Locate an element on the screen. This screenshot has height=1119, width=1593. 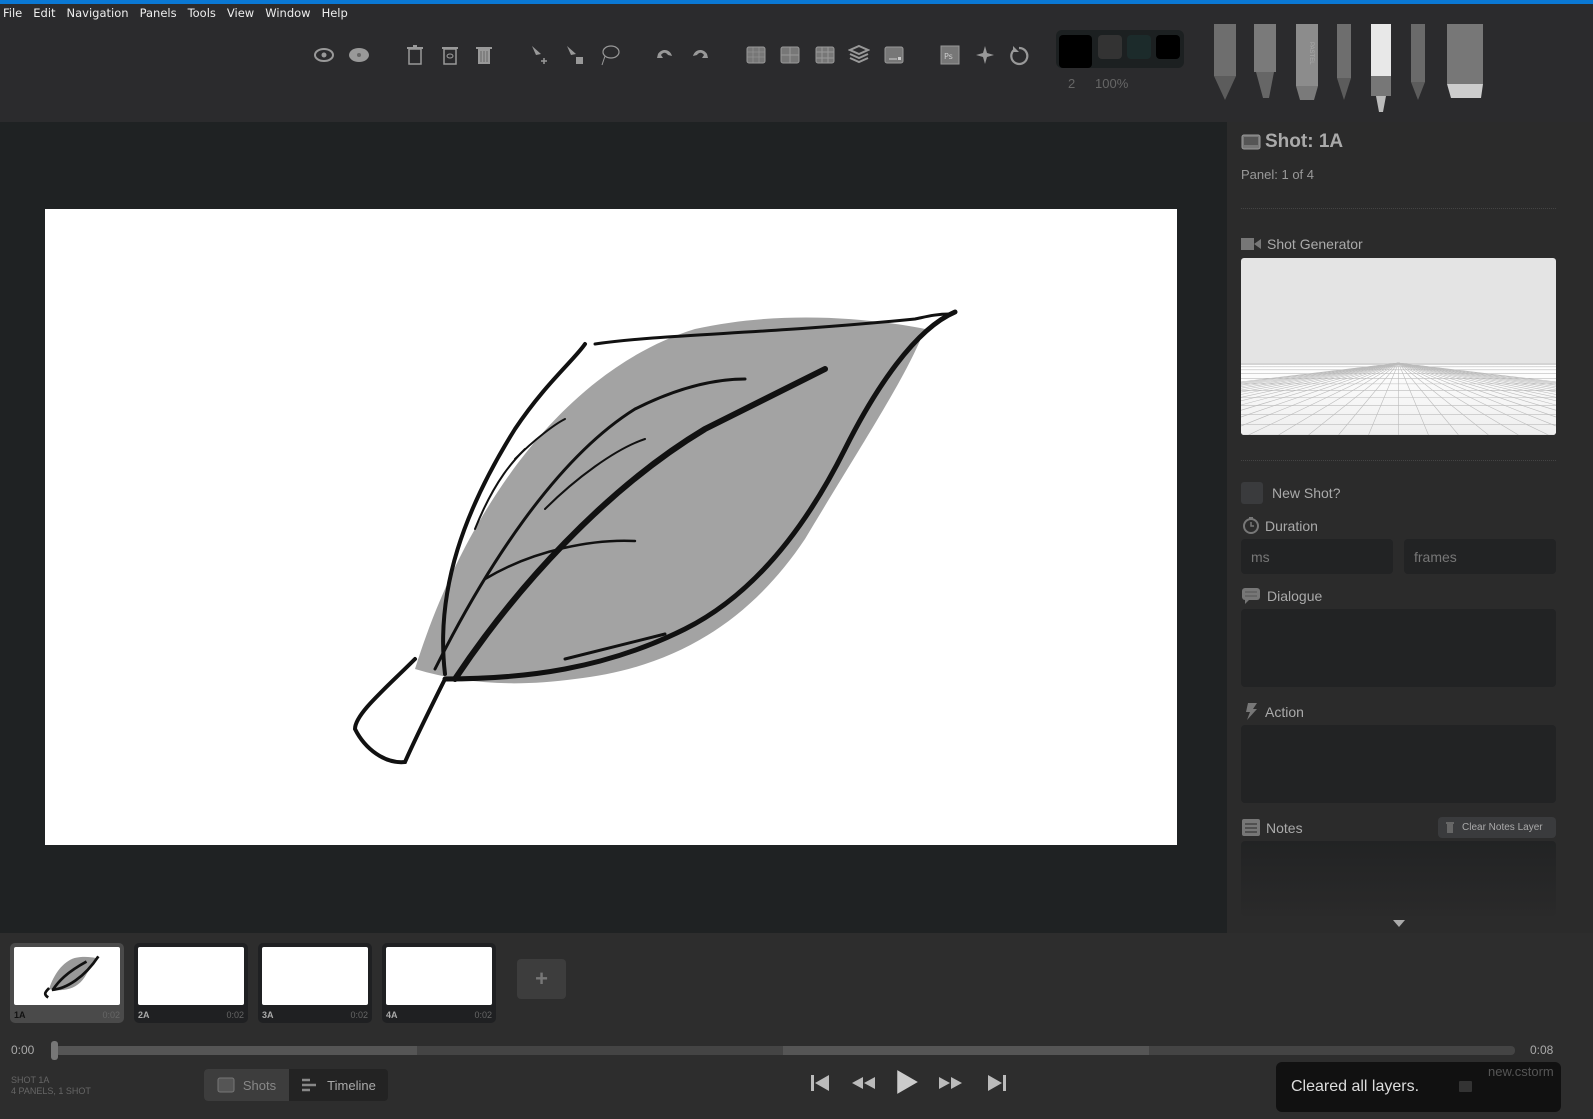
status-summary: 4 PANELS, 1 SHOT is located at coordinates (51, 1091).